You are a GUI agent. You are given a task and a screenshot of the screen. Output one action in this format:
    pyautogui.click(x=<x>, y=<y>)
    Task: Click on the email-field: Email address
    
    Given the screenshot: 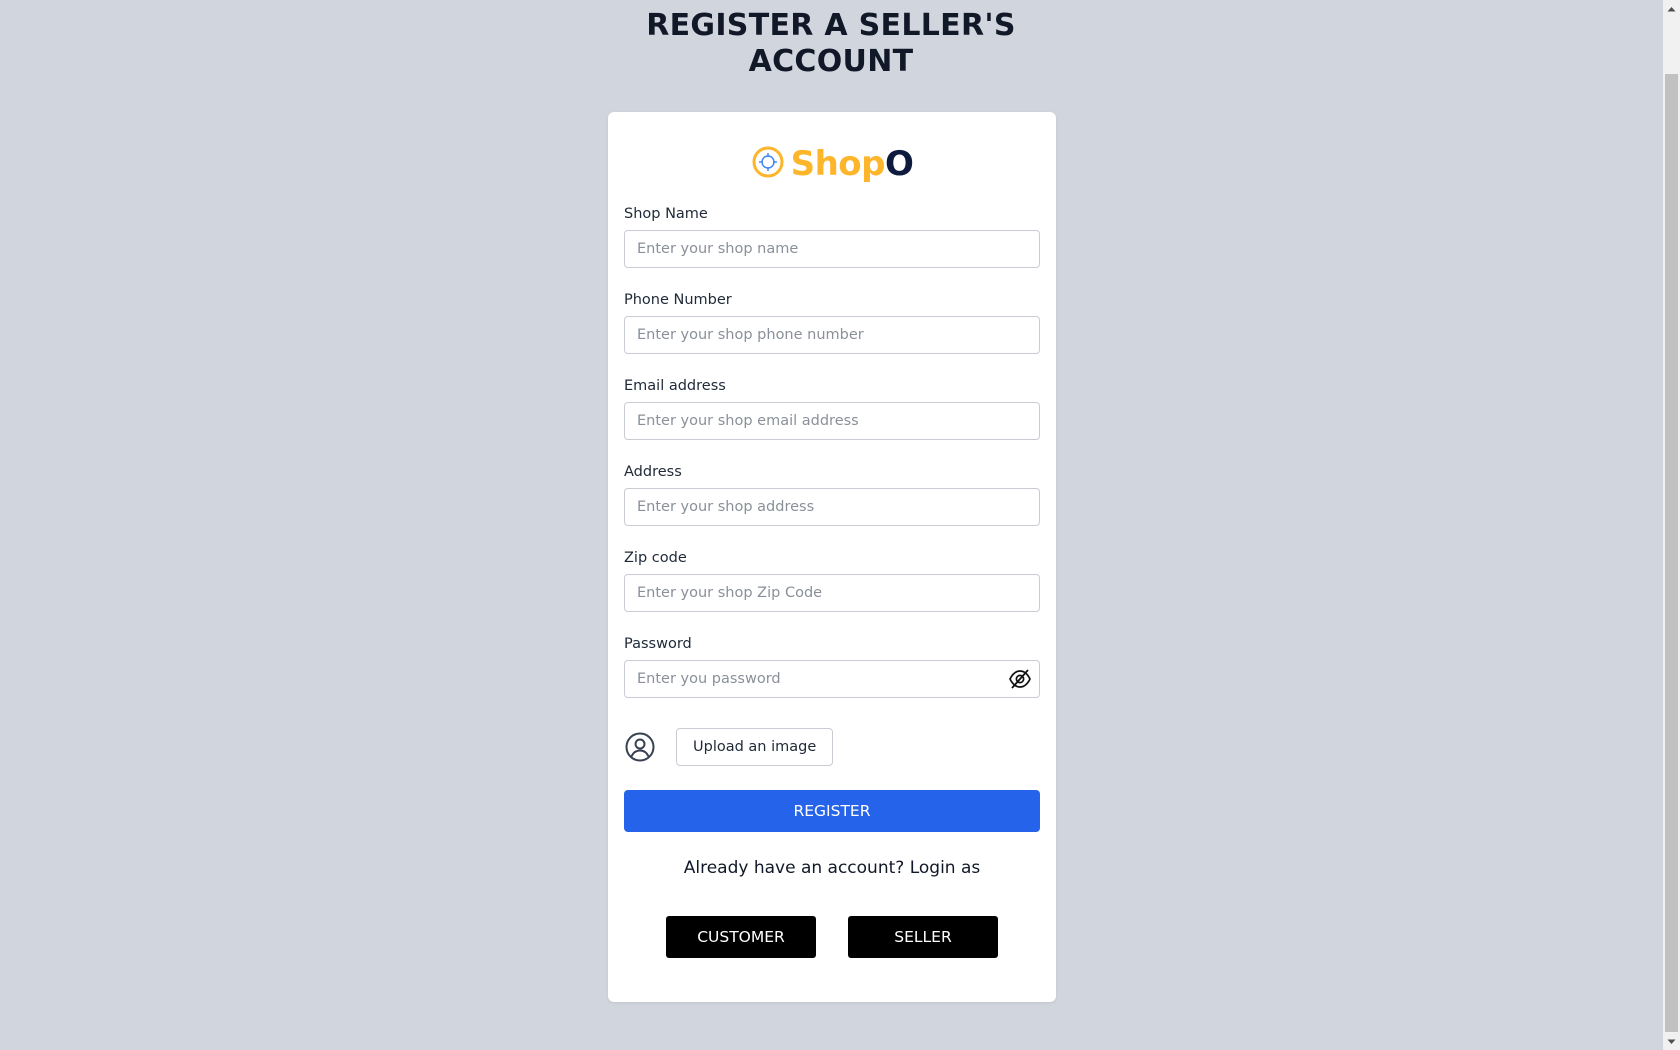 What is the action you would take?
    pyautogui.click(x=832, y=408)
    